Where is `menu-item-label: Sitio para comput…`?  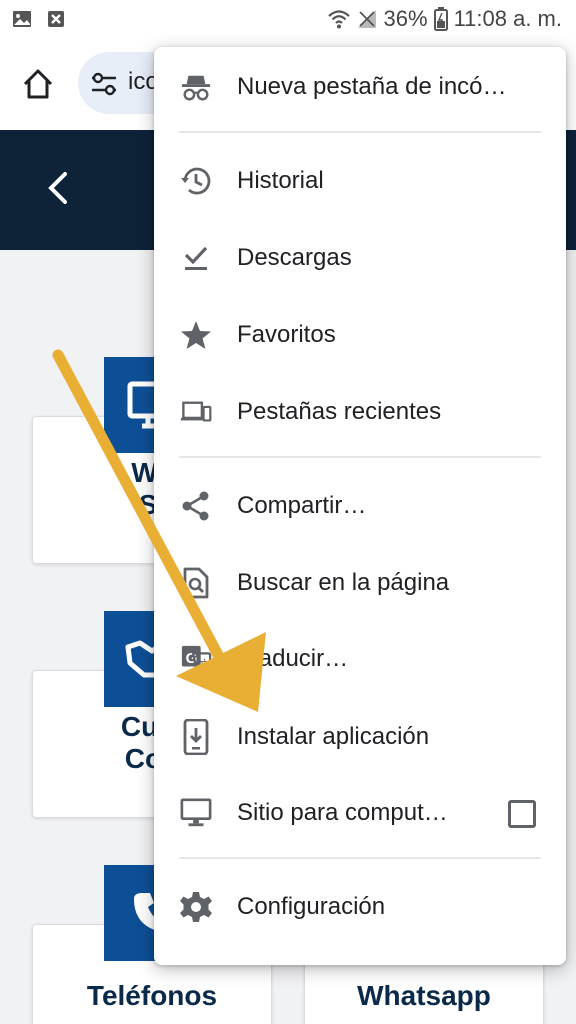
menu-item-label: Sitio para comput… is located at coordinates (342, 812).